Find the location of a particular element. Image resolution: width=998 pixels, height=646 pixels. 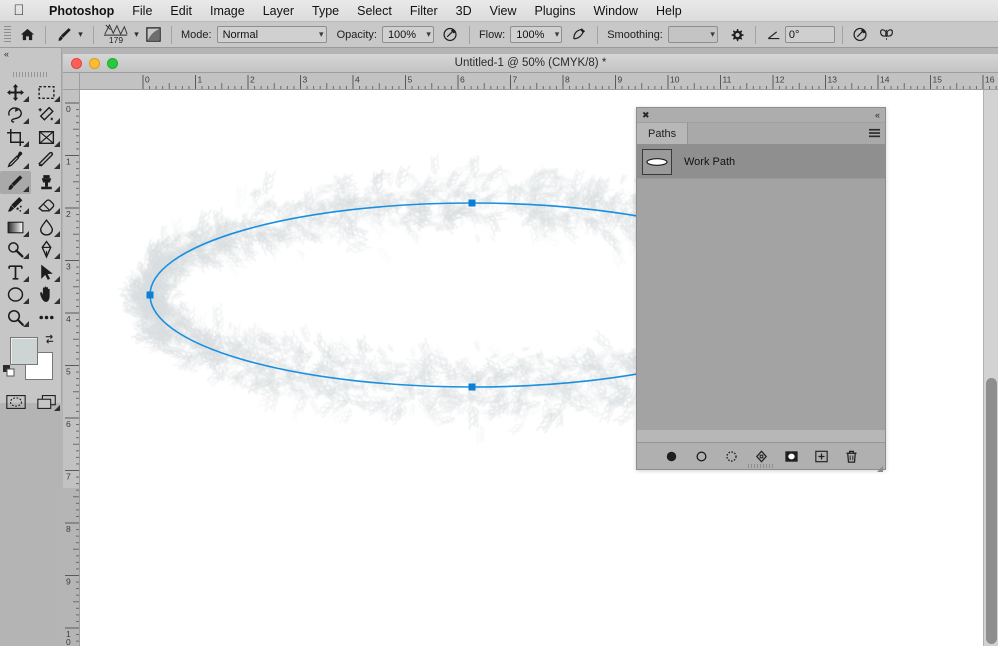

svg-text: 16 is located at coordinates (990, 80).